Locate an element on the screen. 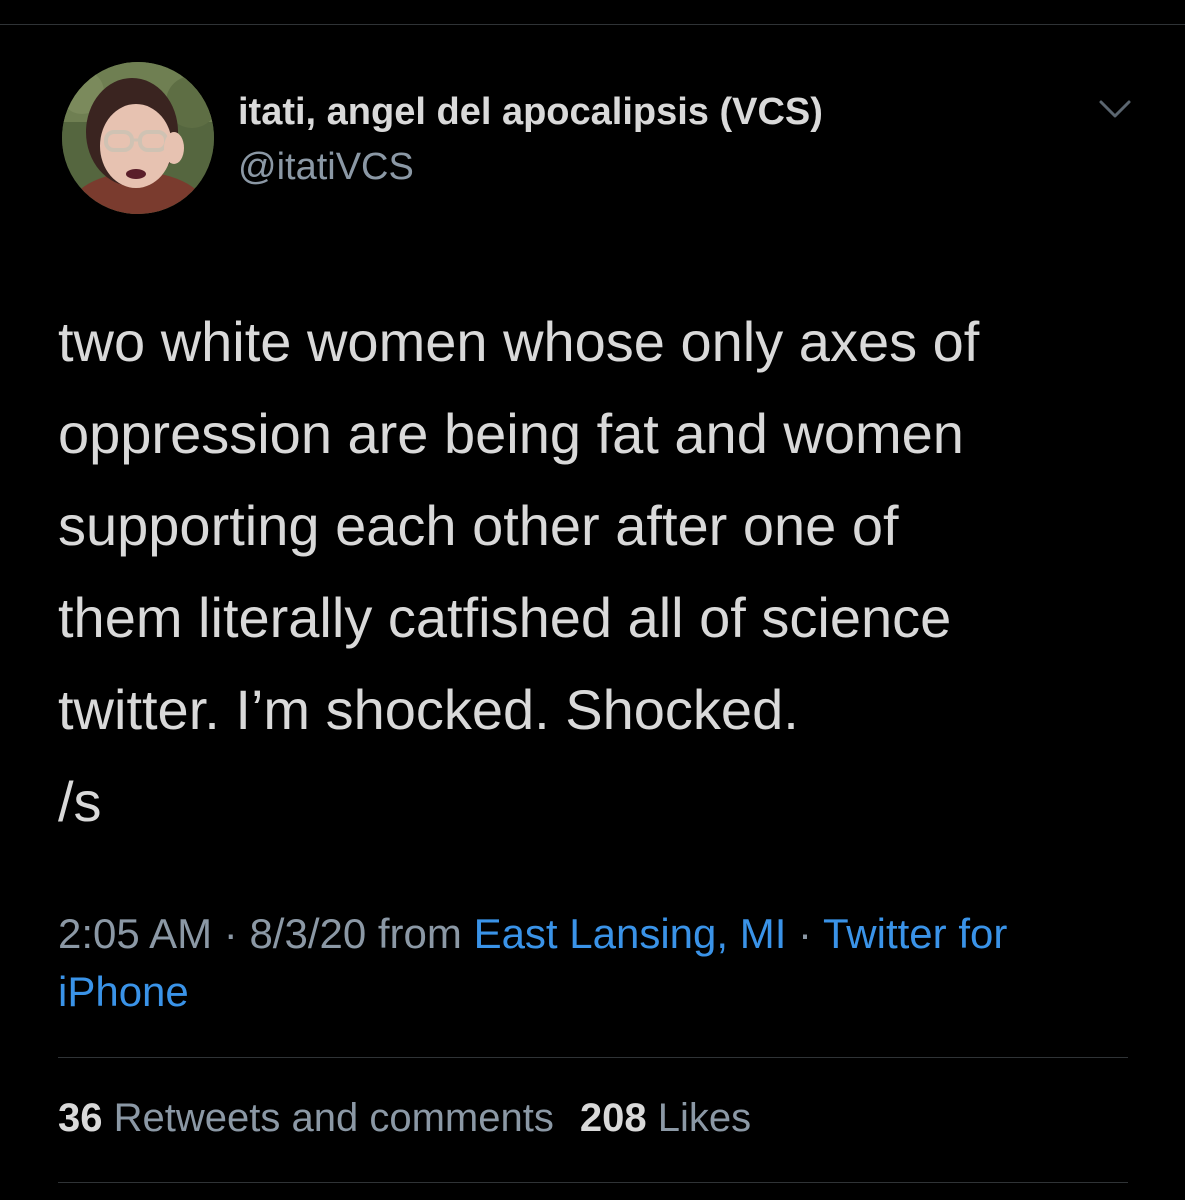 The image size is (1185, 1200). location-link: East Lansing, MI is located at coordinates (630, 933).